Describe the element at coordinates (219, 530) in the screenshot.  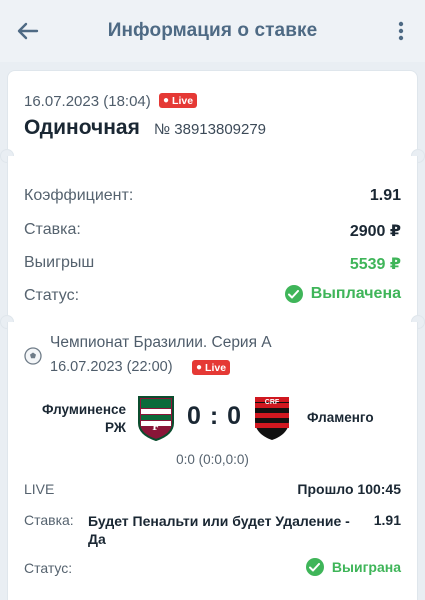
I see `selection-text: Будет Пенальти или будет Удаление - Да` at that location.